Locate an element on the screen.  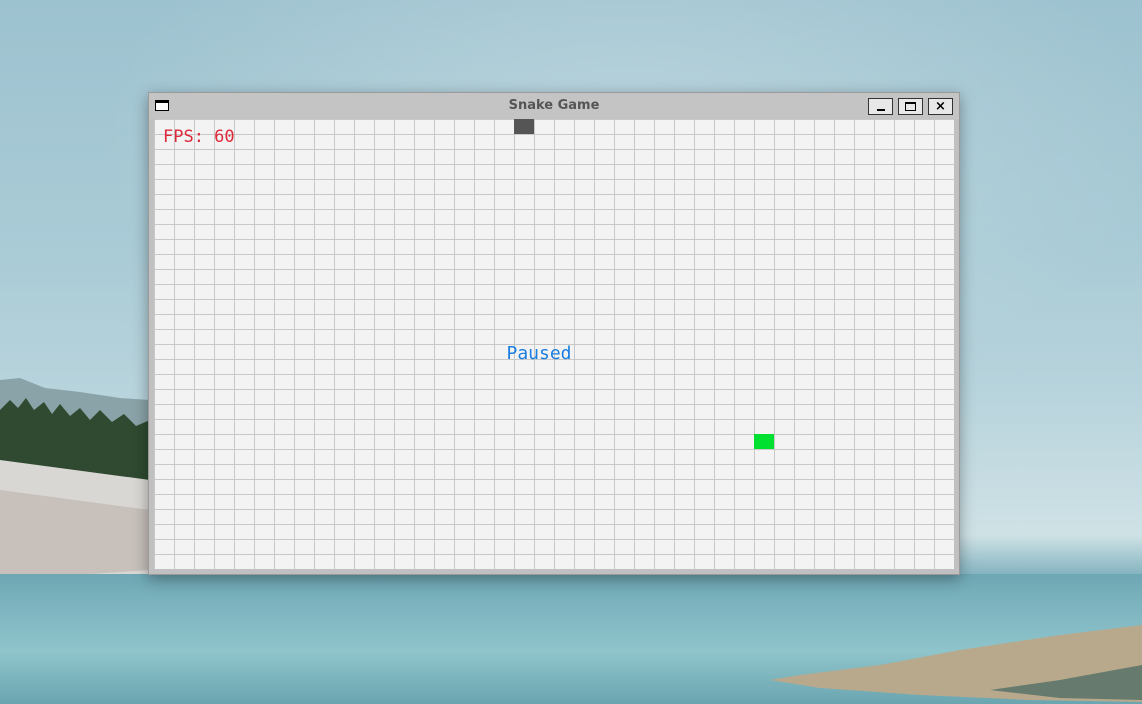
snake-segment is located at coordinates (524, 126).